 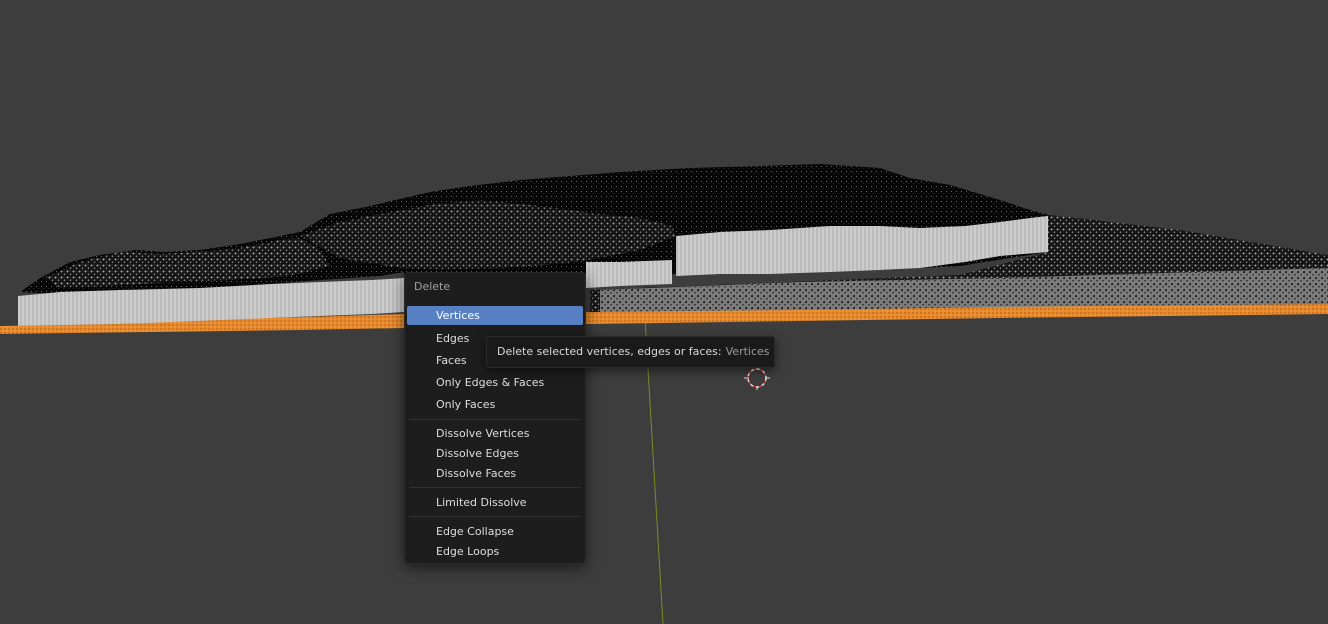 What do you see at coordinates (757, 378) in the screenshot?
I see `3d-cursor-icon` at bounding box center [757, 378].